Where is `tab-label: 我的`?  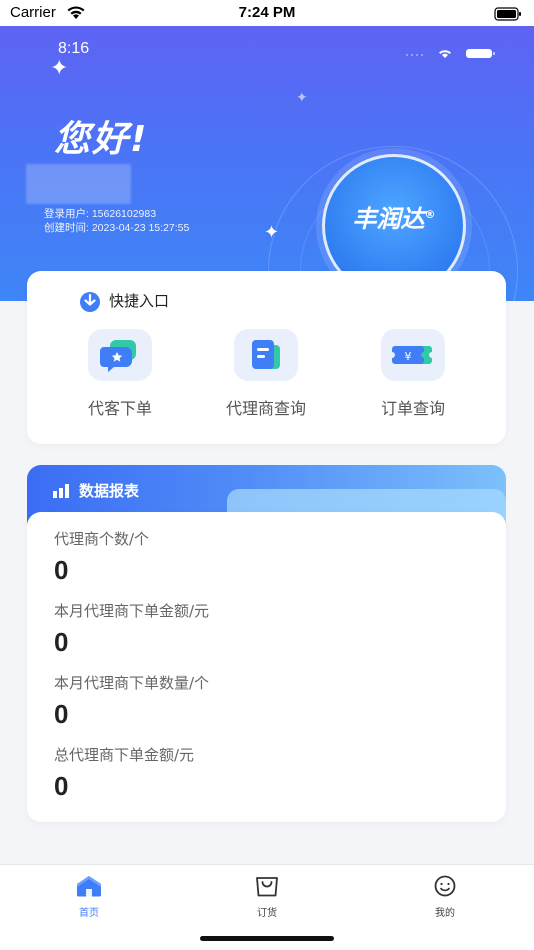
tab-label: 我的 is located at coordinates (445, 913).